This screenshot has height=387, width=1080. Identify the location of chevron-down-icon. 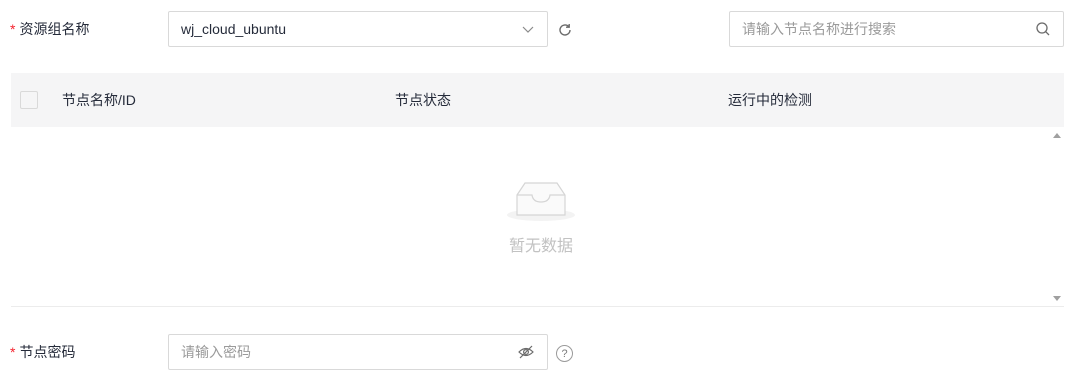
(528, 29).